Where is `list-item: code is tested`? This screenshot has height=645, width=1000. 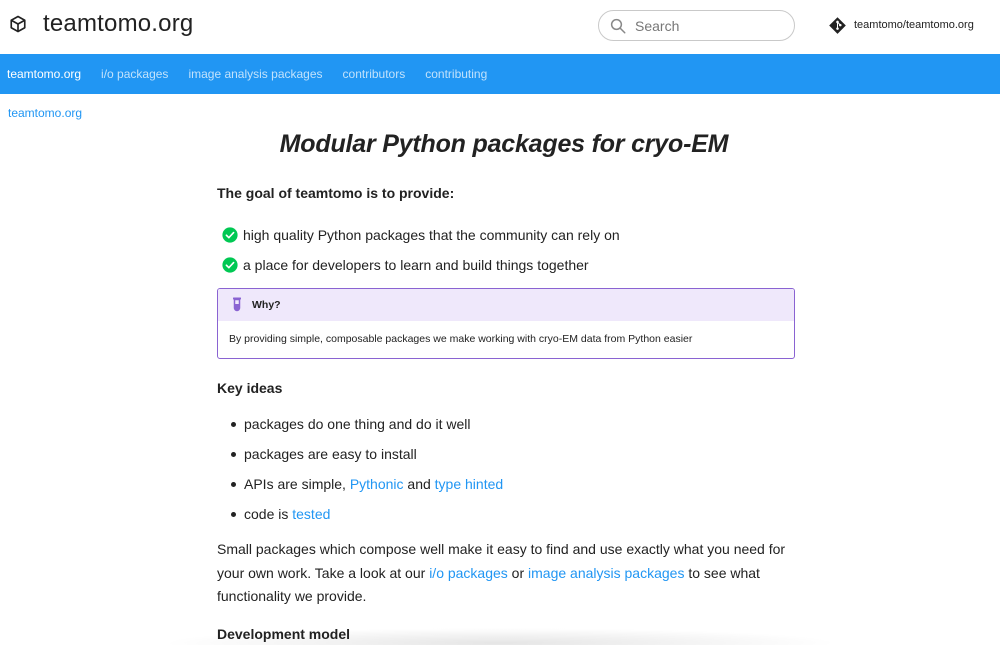
list-item: code is tested is located at coordinates (367, 514).